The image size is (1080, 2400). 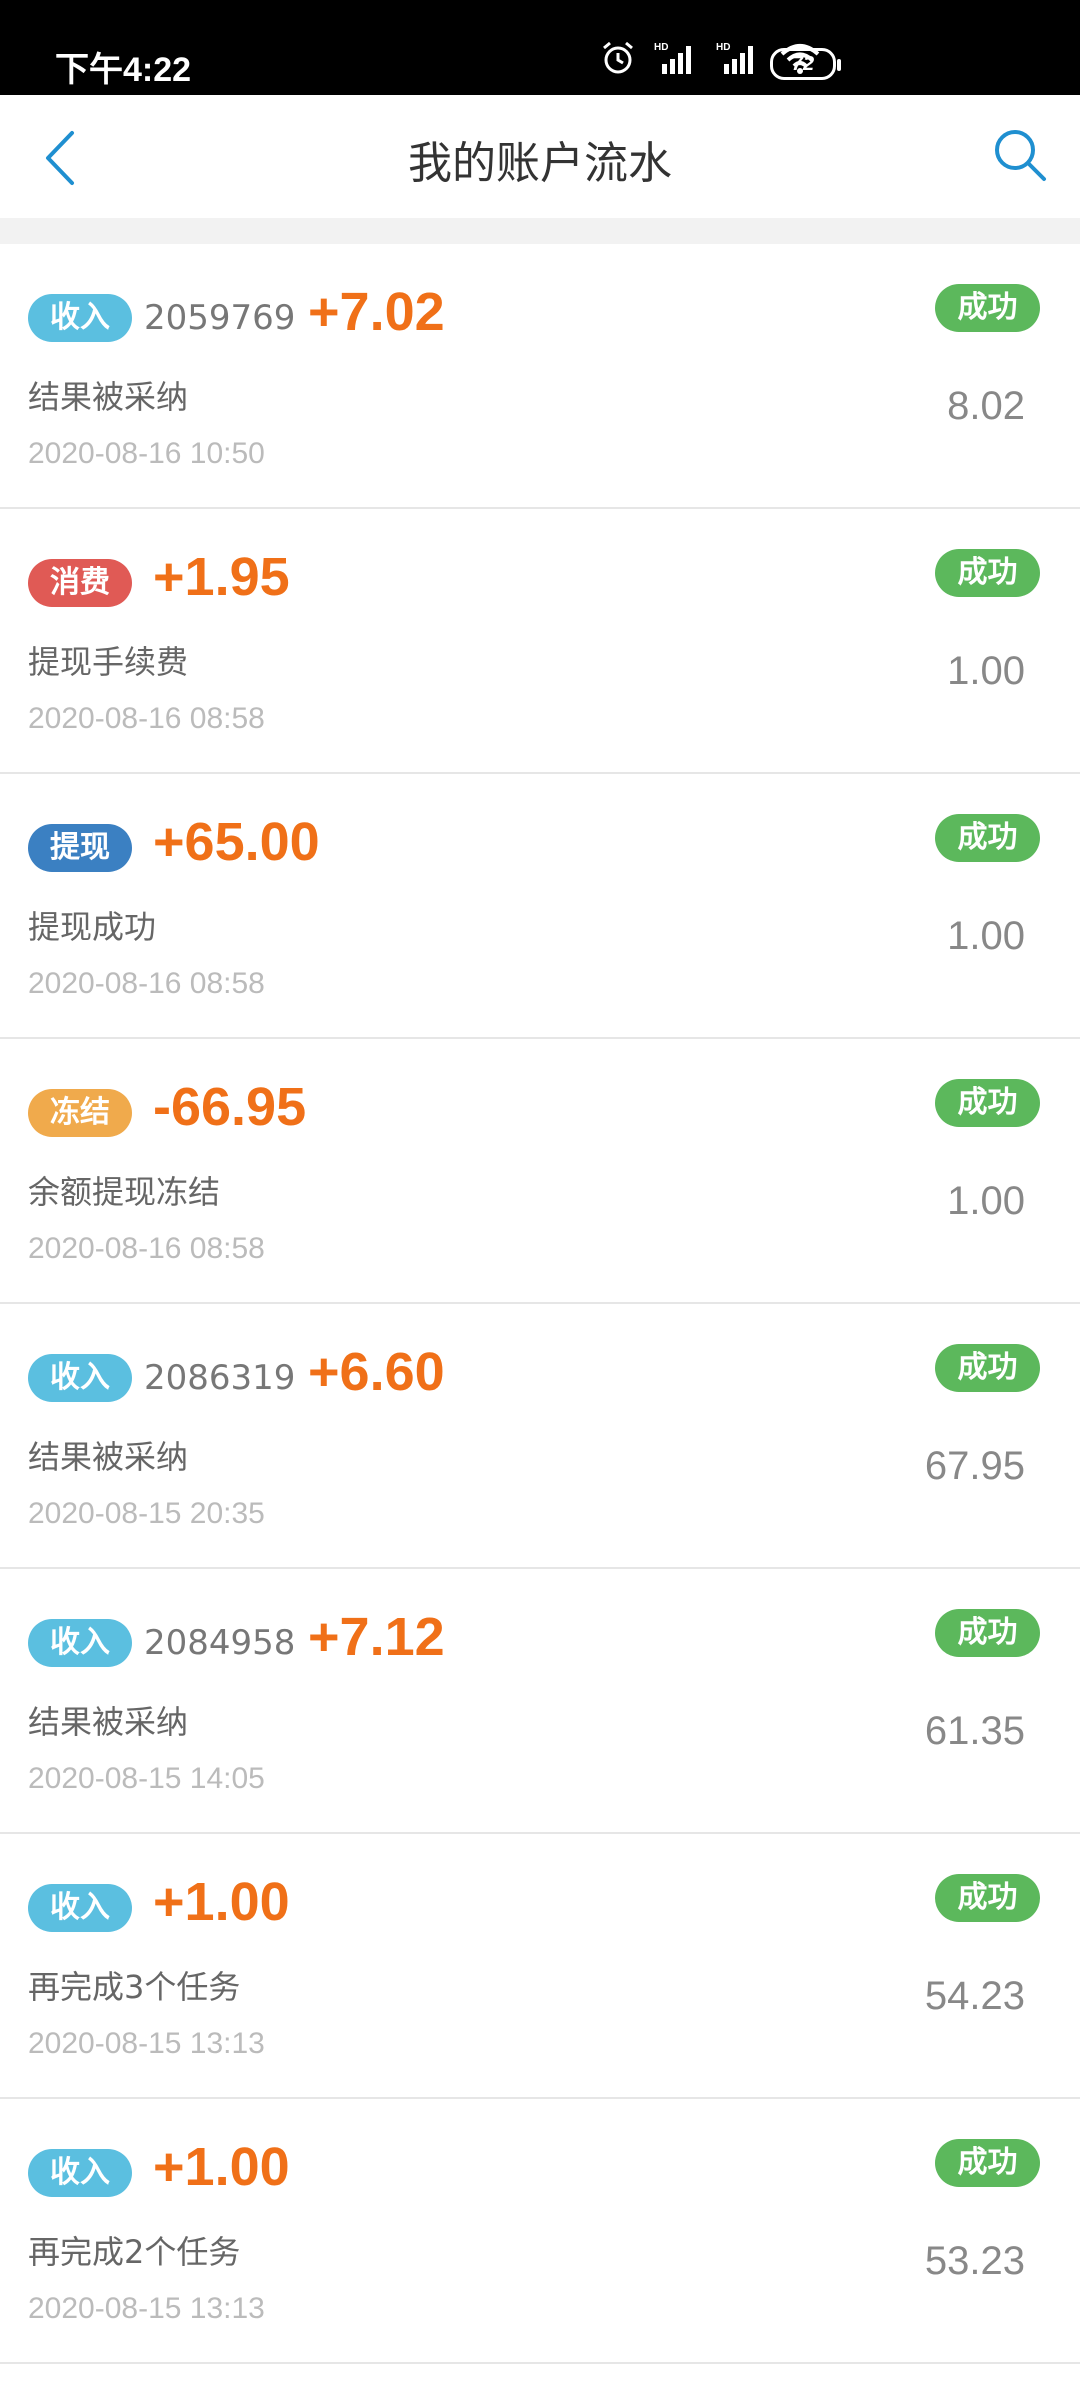 I want to click on type-tag: 冻结, so click(x=80, y=1113).